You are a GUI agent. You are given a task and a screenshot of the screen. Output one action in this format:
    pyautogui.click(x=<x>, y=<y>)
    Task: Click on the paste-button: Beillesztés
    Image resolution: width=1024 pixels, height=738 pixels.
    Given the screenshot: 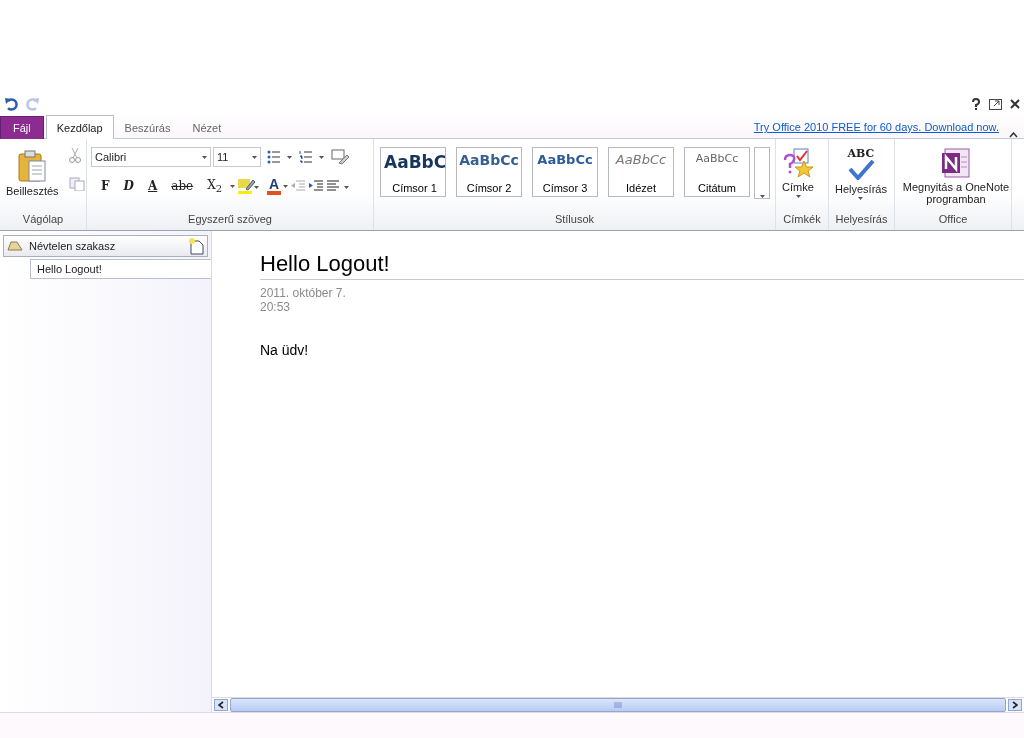 What is the action you would take?
    pyautogui.click(x=32, y=173)
    